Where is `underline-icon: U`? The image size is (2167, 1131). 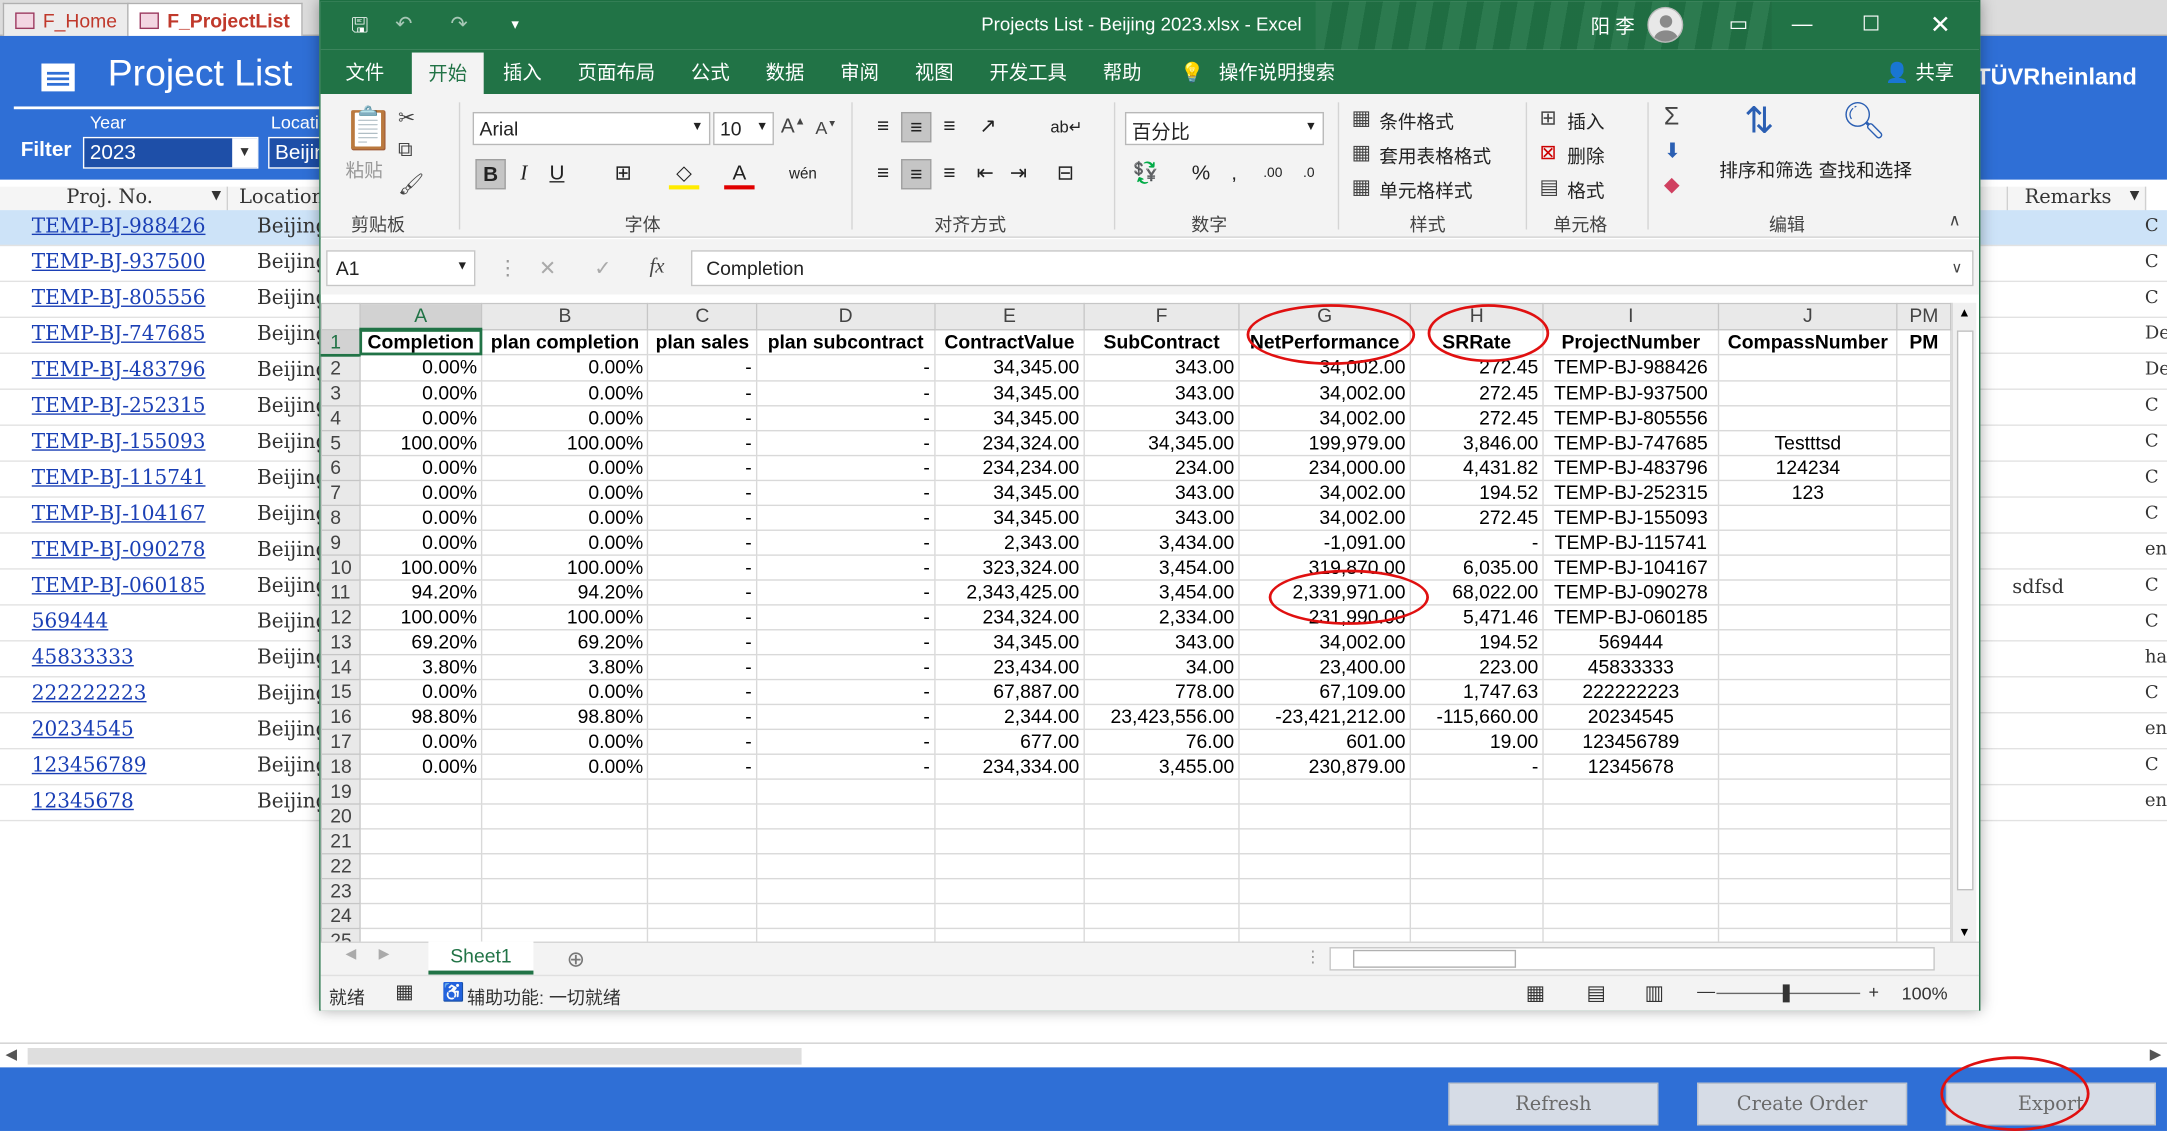 underline-icon: U is located at coordinates (557, 174).